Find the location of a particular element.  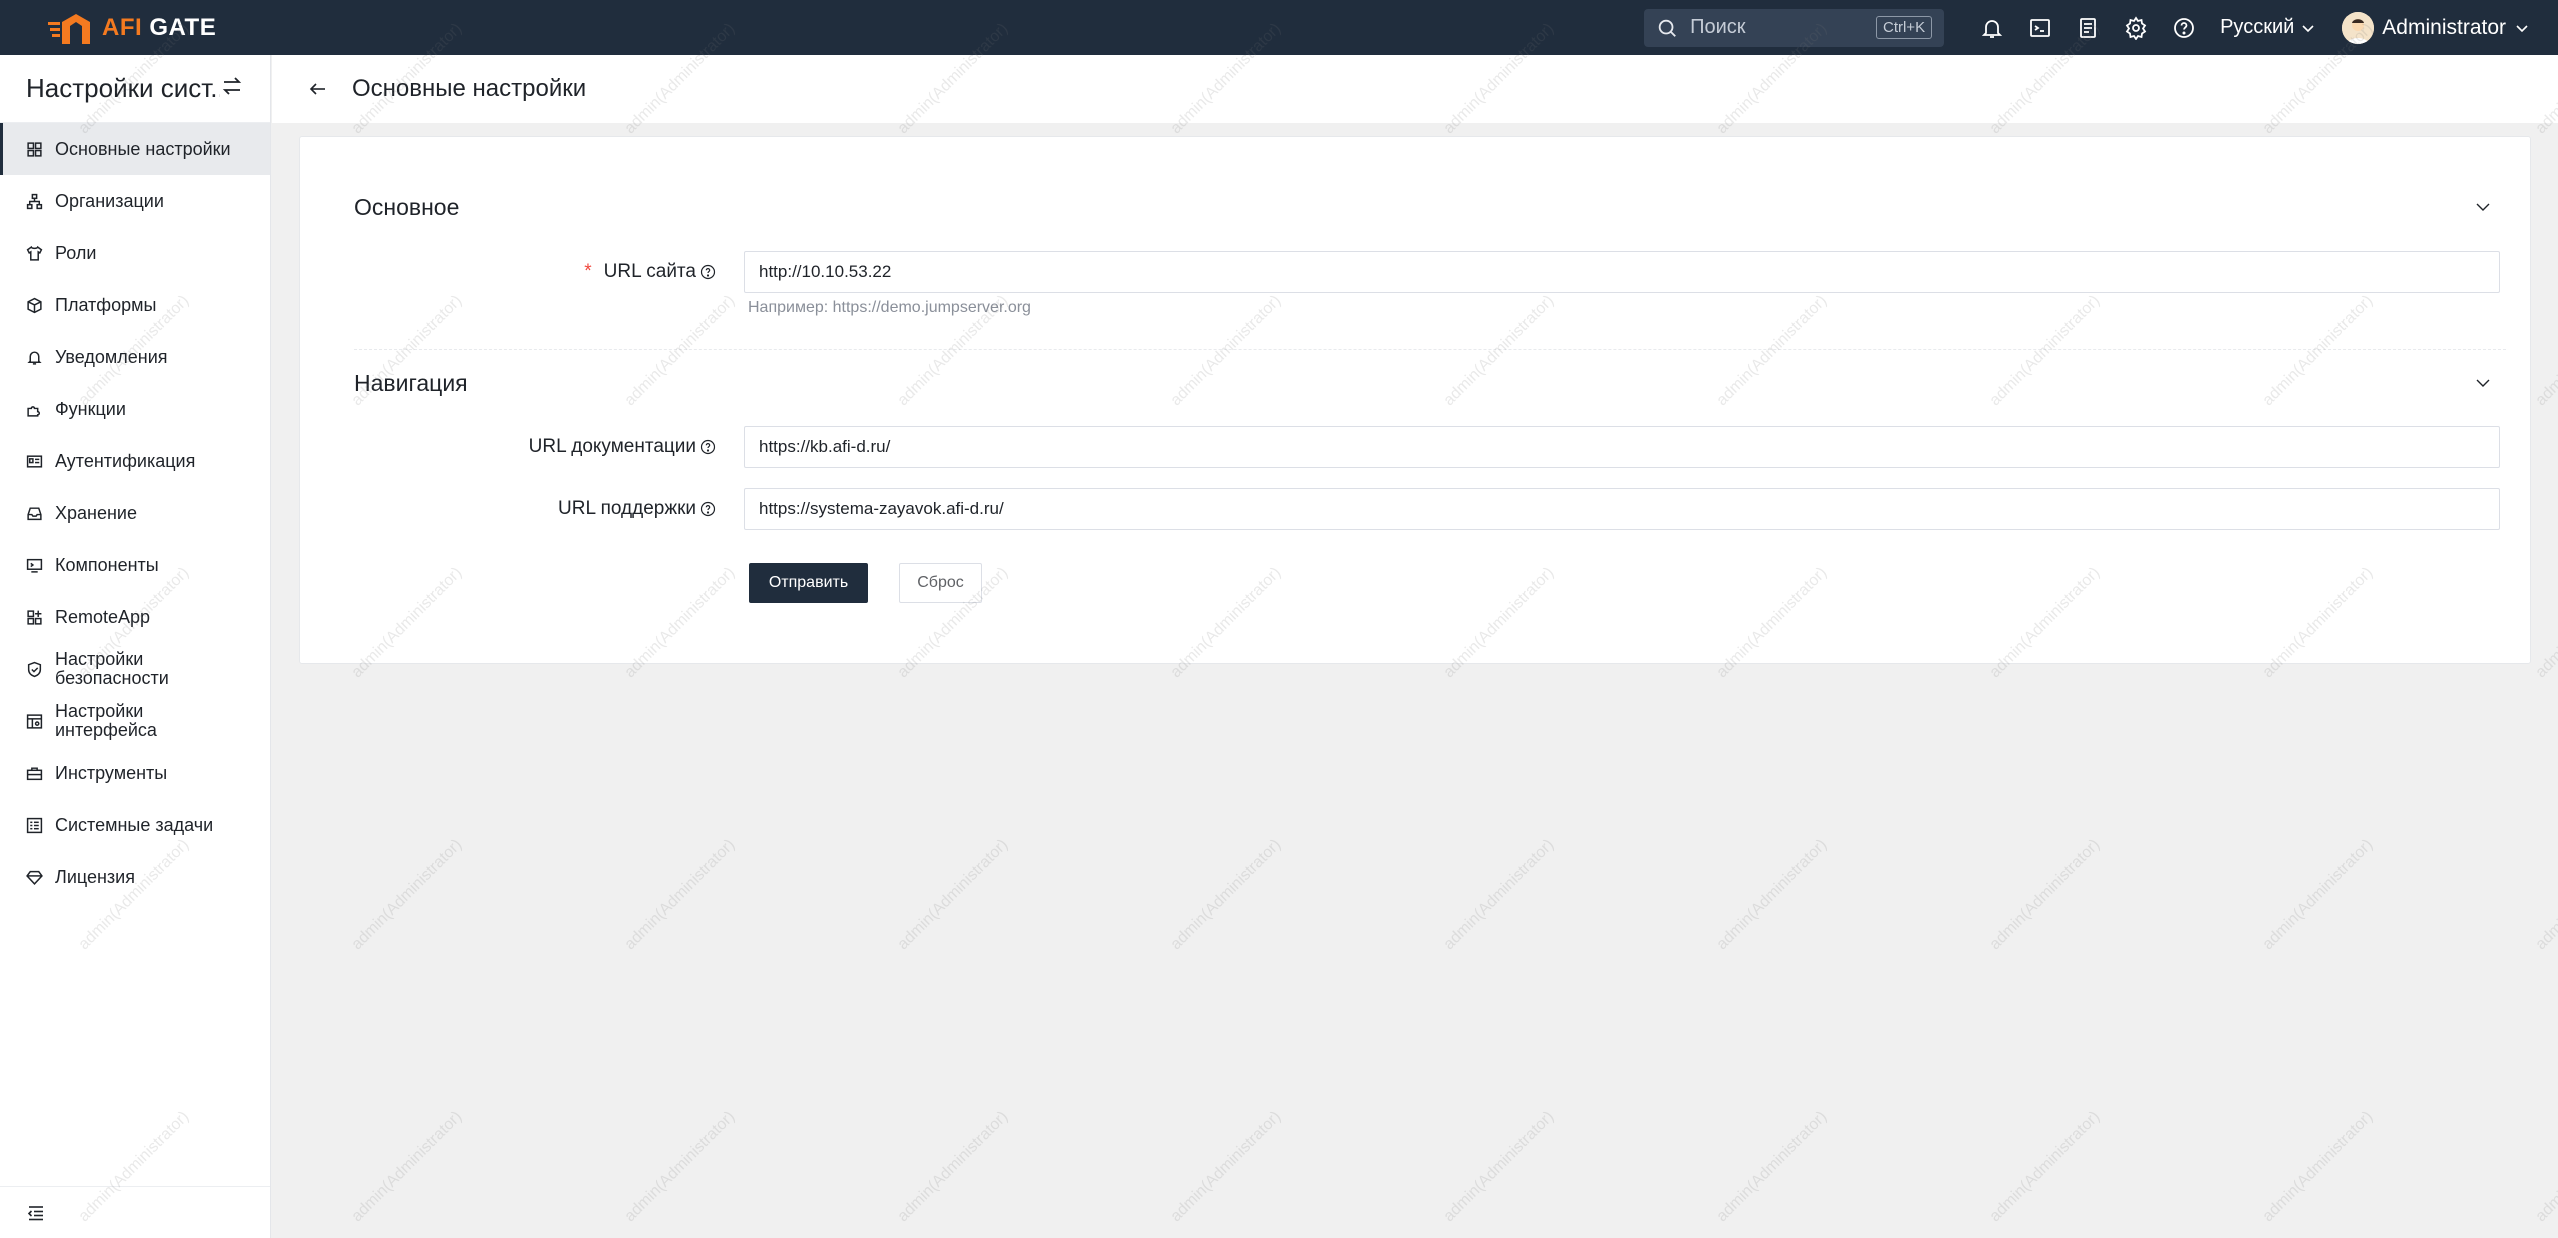

help-button is located at coordinates (2184, 28).